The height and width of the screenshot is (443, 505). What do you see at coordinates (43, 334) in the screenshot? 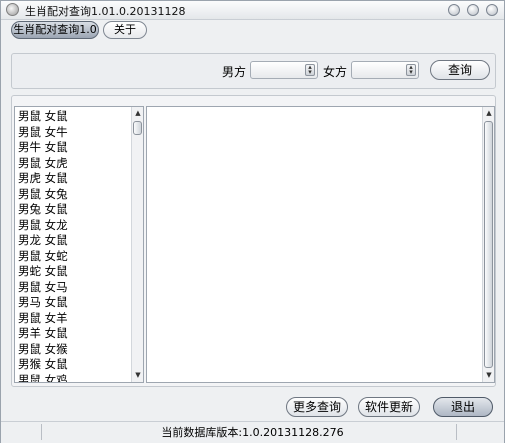
I see `list-item: 男羊 女鼠` at bounding box center [43, 334].